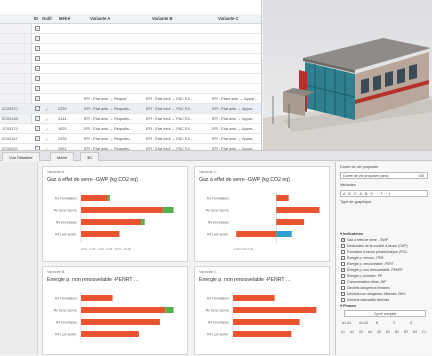 The width and height of the screenshot is (432, 356). Describe the element at coordinates (100, 18) in the screenshot. I see `column-header: Variante A` at that location.